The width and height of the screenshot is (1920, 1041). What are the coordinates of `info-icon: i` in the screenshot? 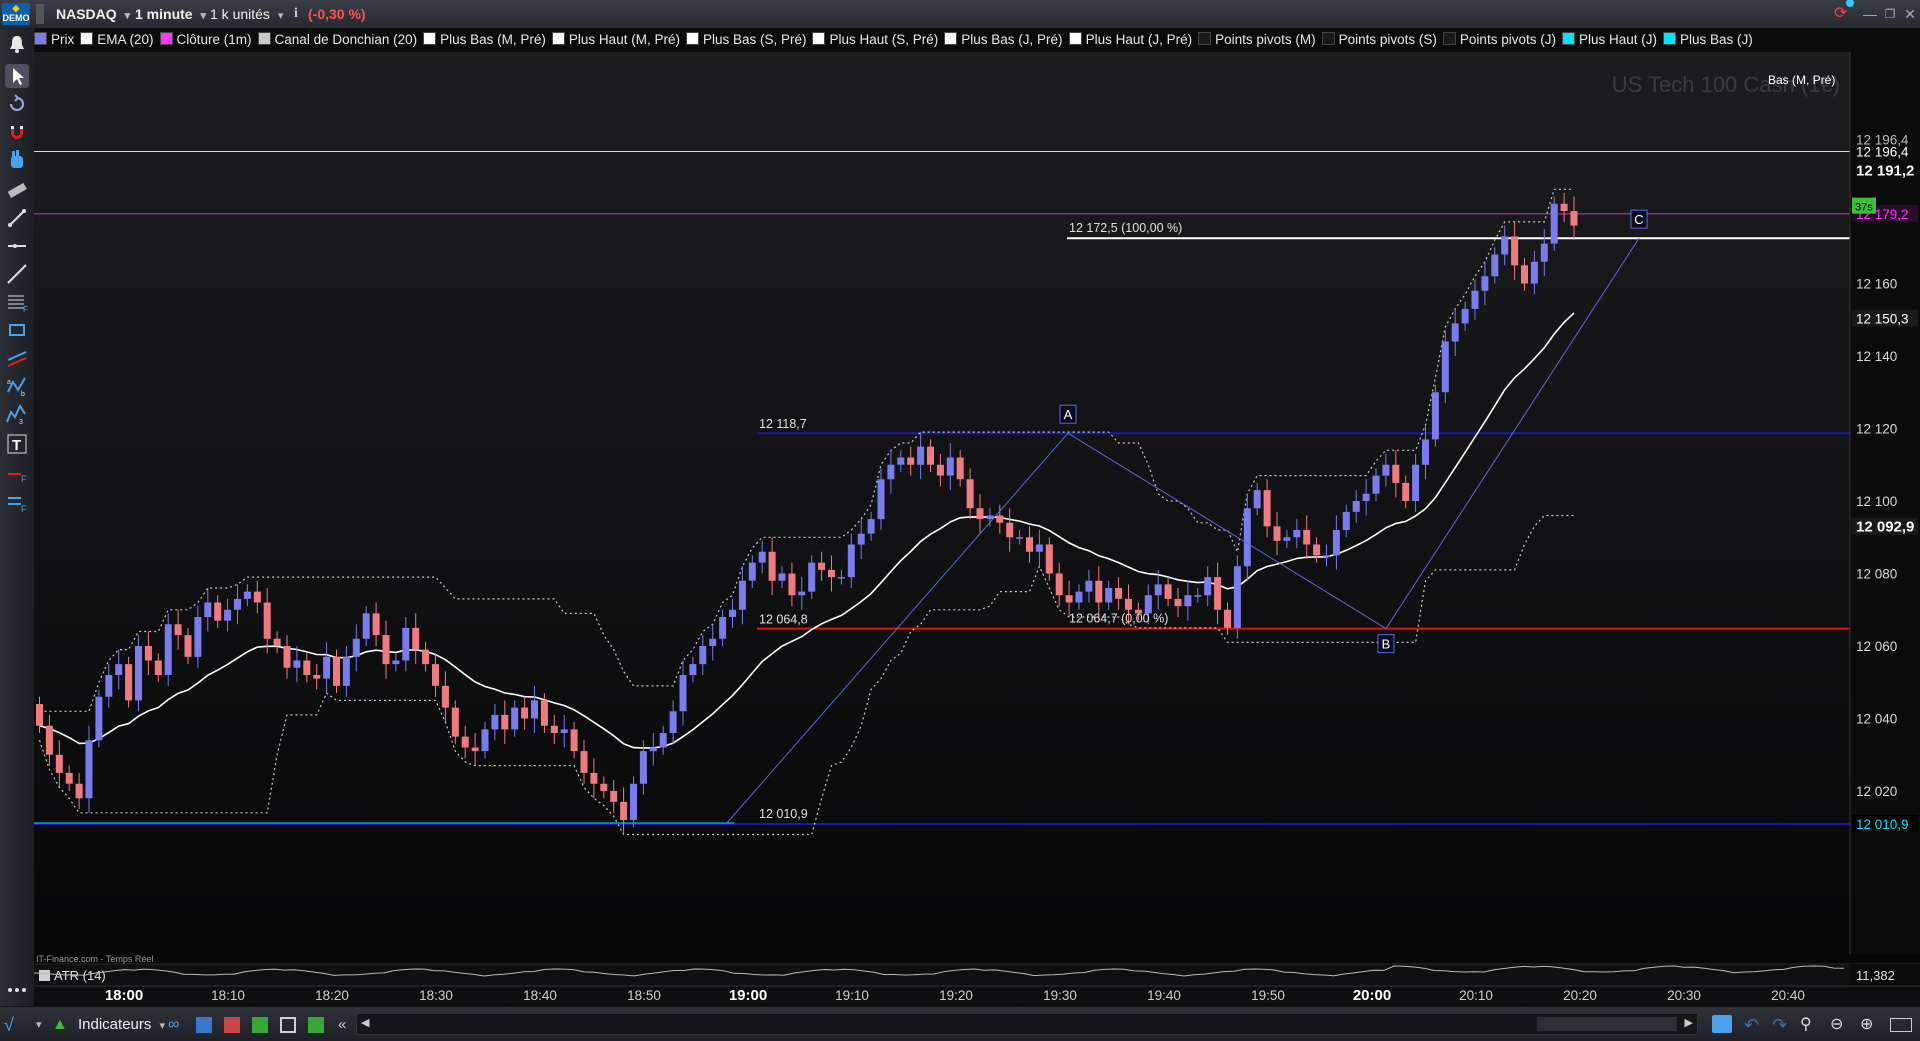 It's located at (296, 13).